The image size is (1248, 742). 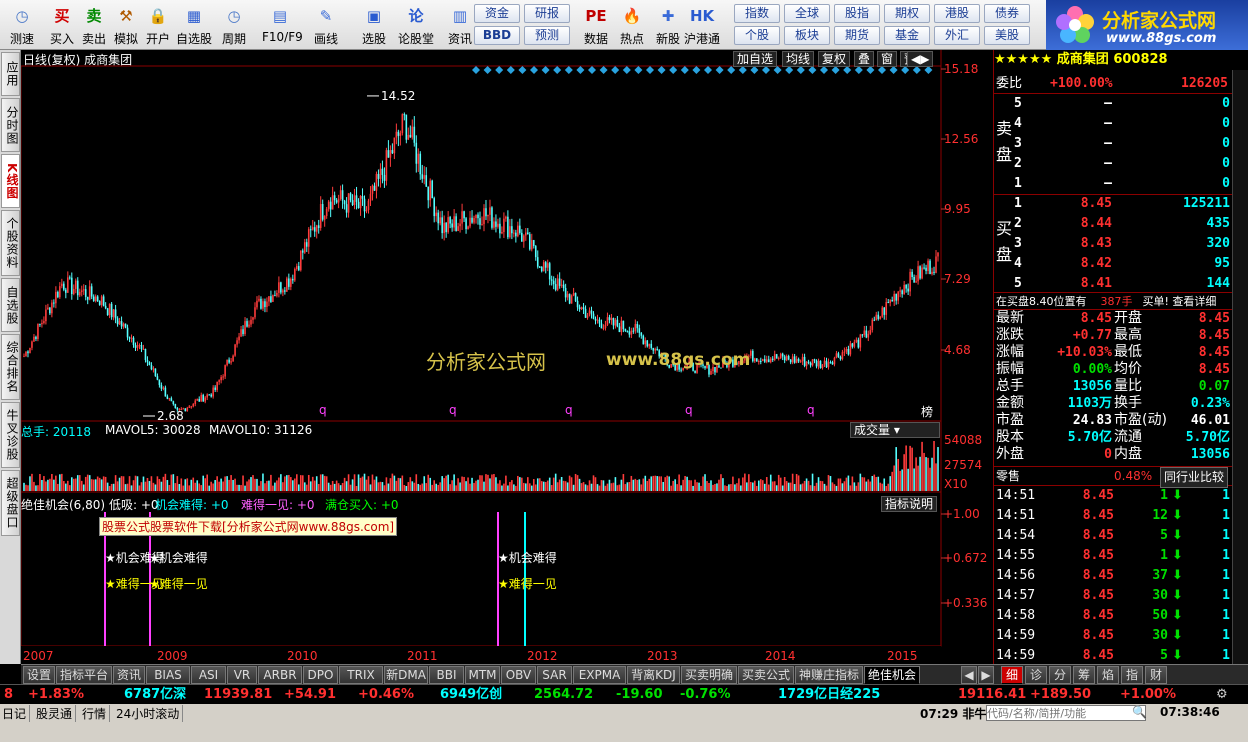 I want to click on quote-tab-5: 指, so click(x=1132, y=675).